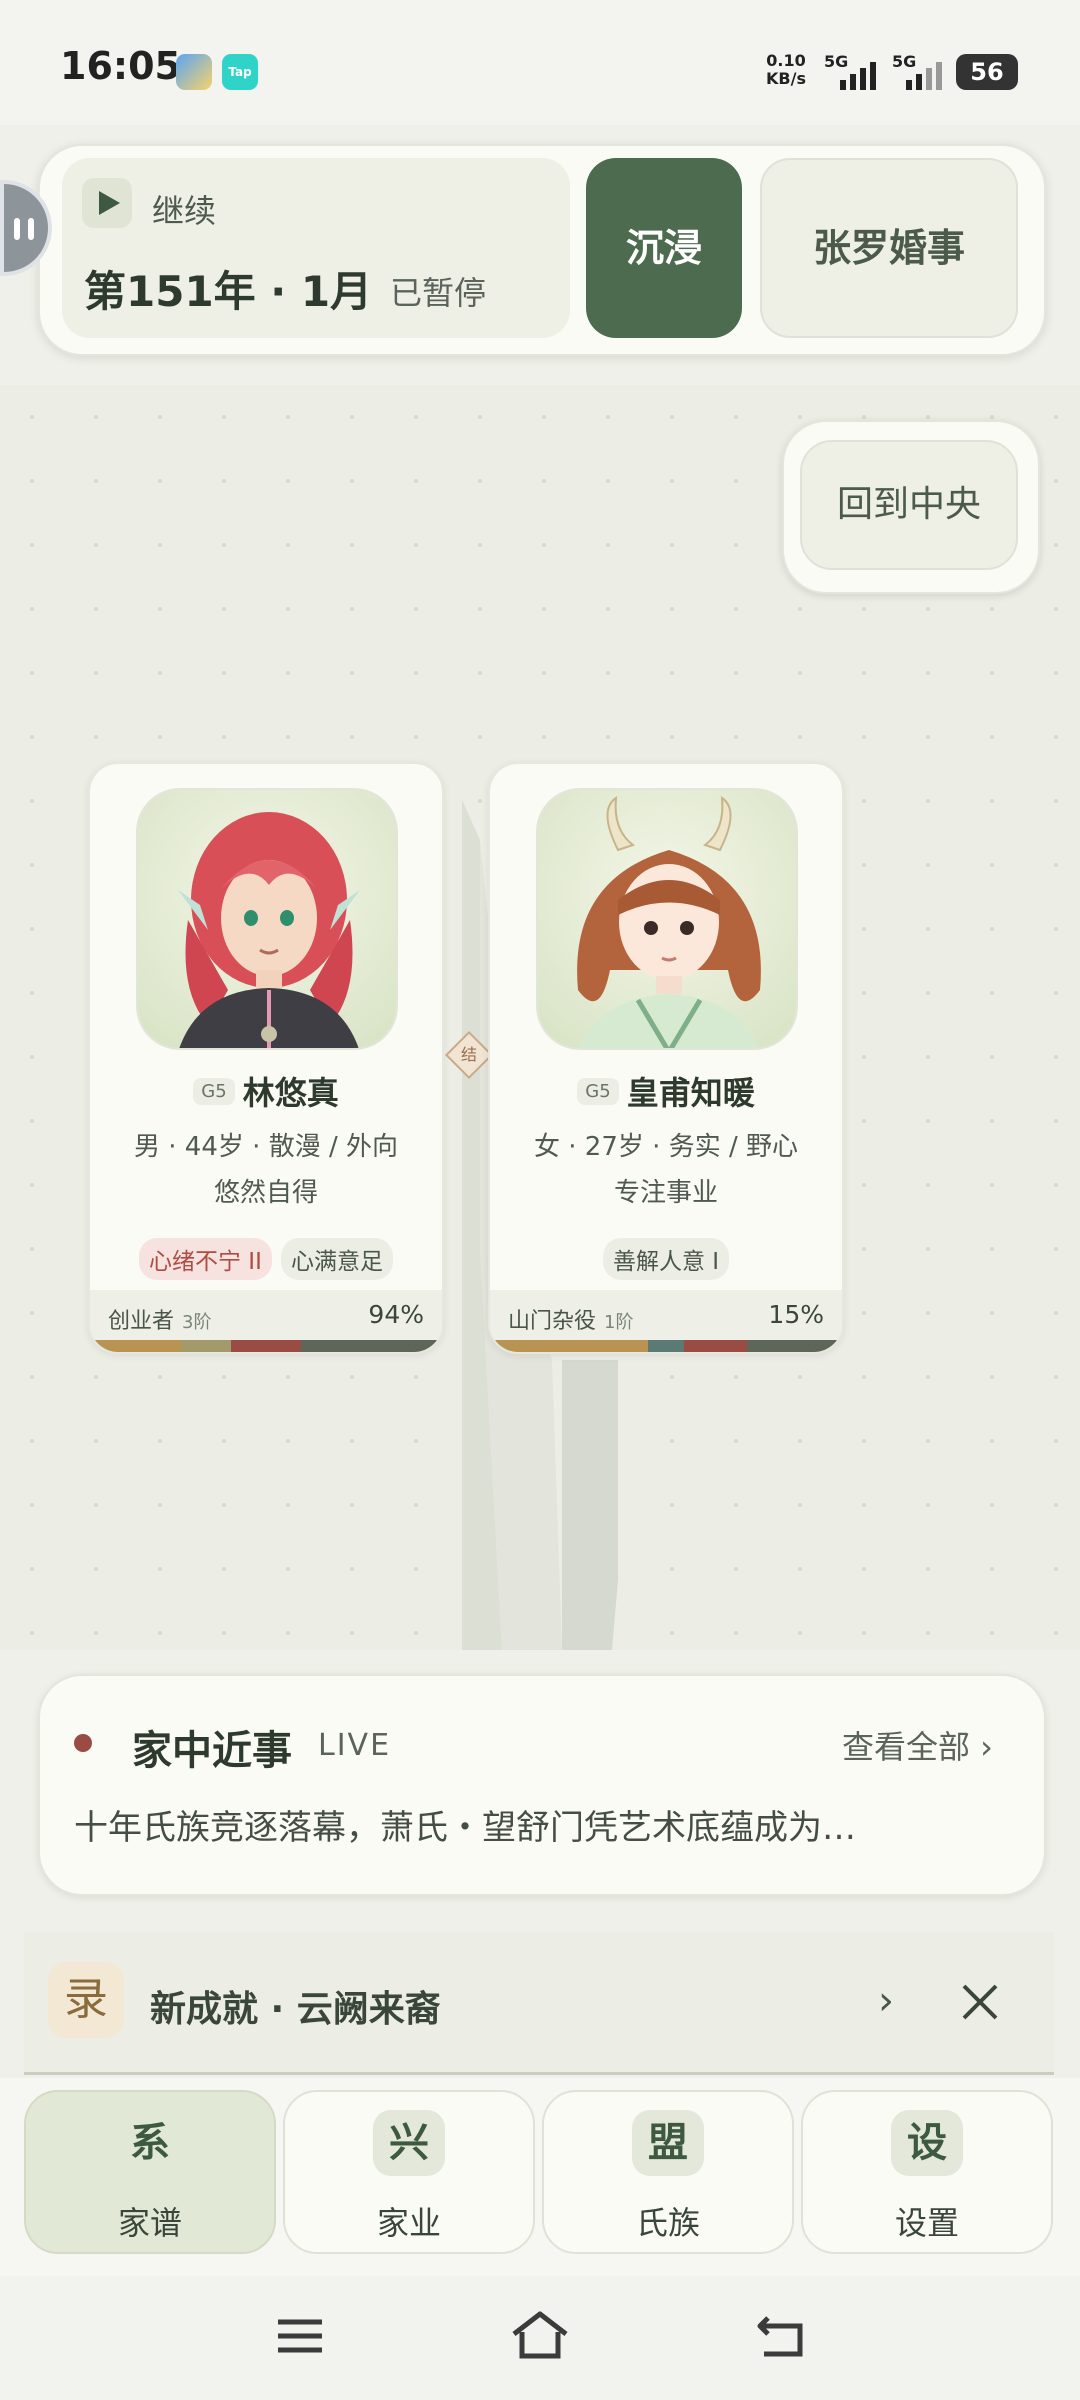  I want to click on job-title: 创业者, so click(141, 1321).